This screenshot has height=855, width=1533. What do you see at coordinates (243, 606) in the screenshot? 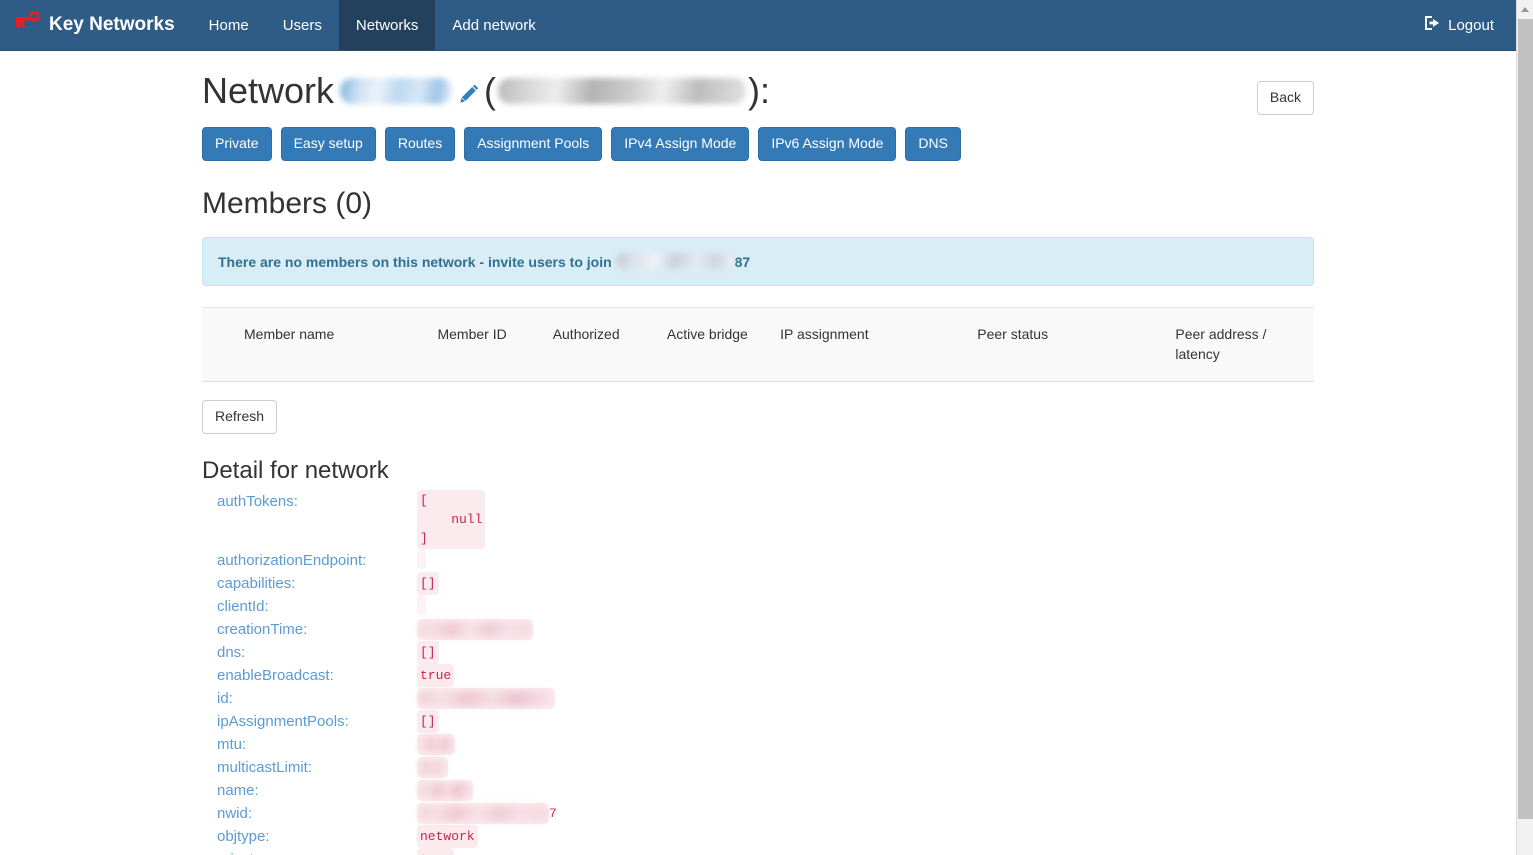
I see `detail-key: clientId:` at bounding box center [243, 606].